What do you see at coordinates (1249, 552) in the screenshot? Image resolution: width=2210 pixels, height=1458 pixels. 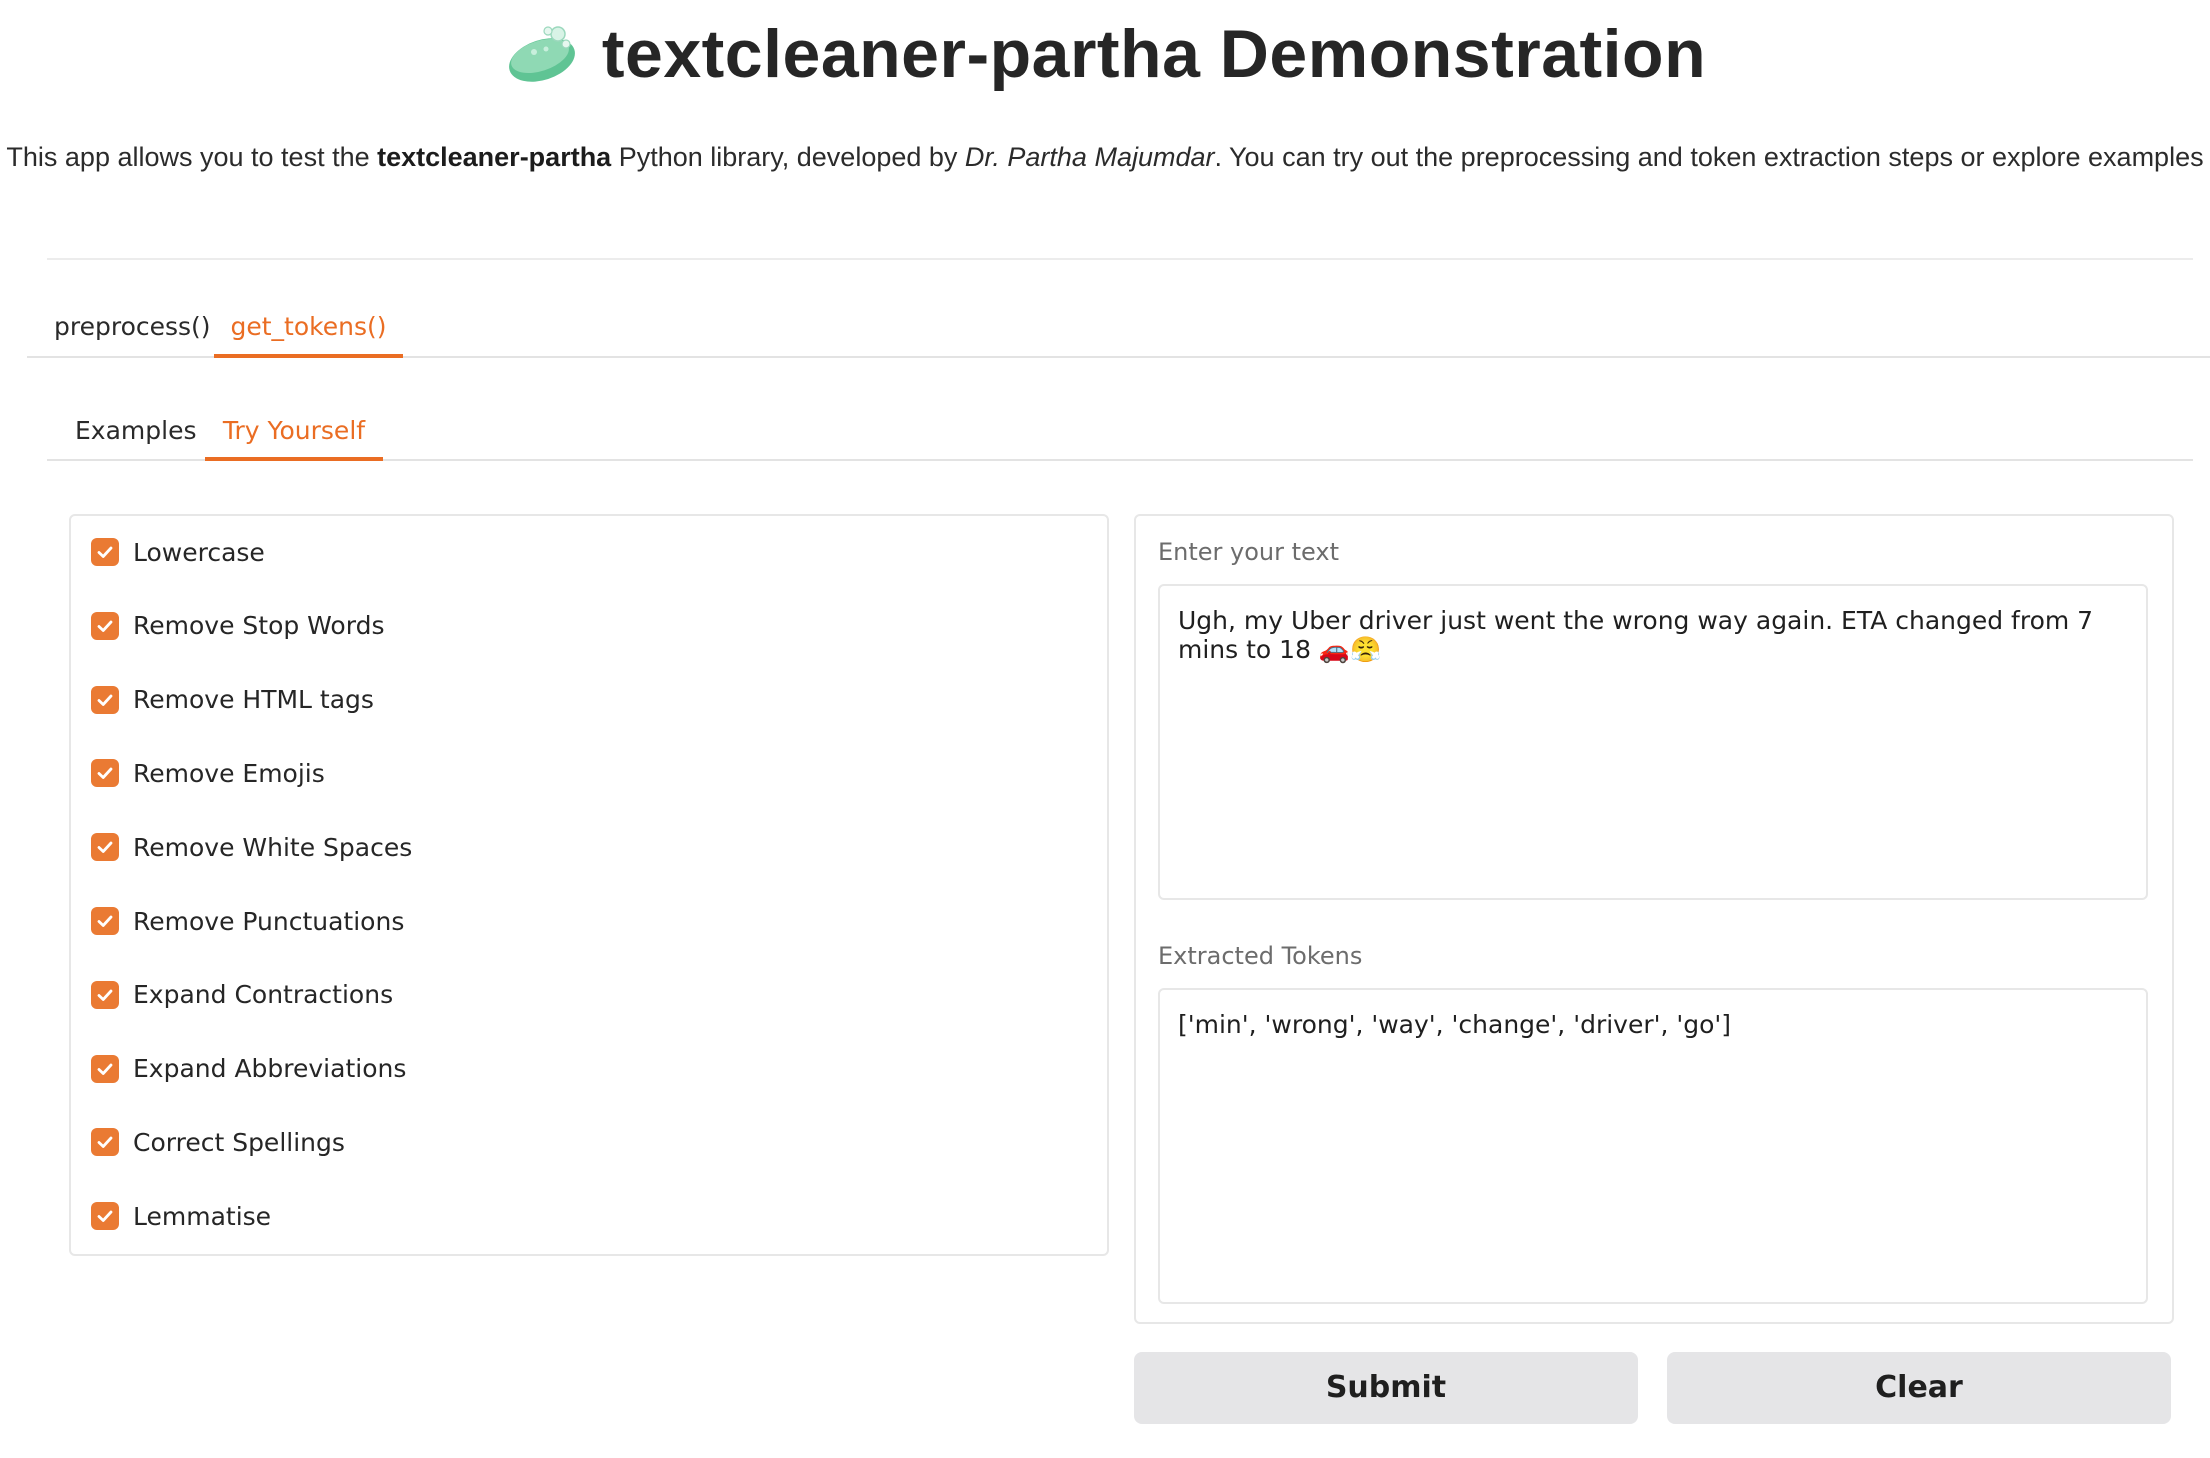 I see `input-label: Enter your text` at bounding box center [1249, 552].